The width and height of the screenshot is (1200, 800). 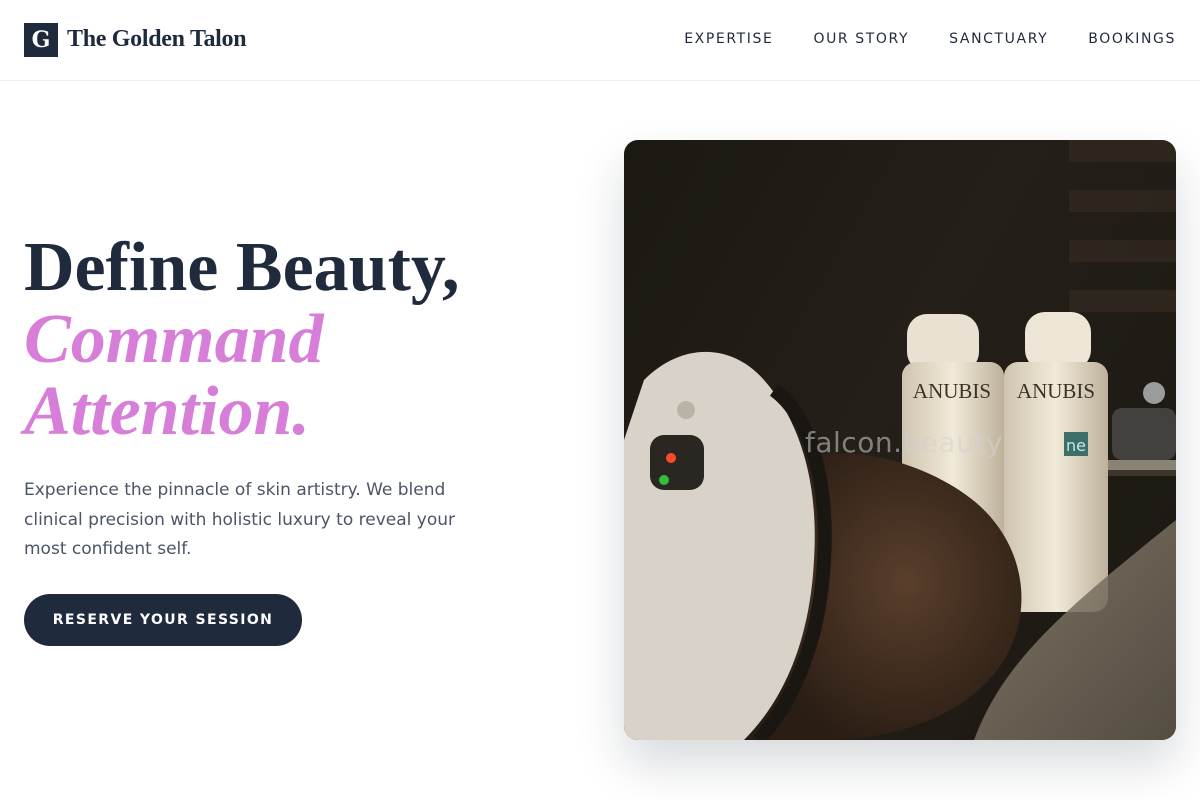 What do you see at coordinates (1056, 391) in the screenshot?
I see `bottle-label-2: ANUBIS` at bounding box center [1056, 391].